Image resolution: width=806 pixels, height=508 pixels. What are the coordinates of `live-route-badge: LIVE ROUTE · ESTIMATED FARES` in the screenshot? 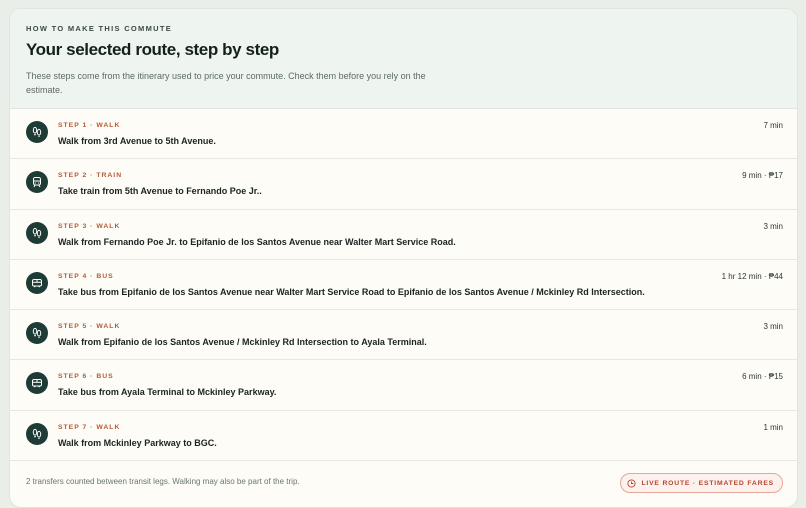 It's located at (701, 483).